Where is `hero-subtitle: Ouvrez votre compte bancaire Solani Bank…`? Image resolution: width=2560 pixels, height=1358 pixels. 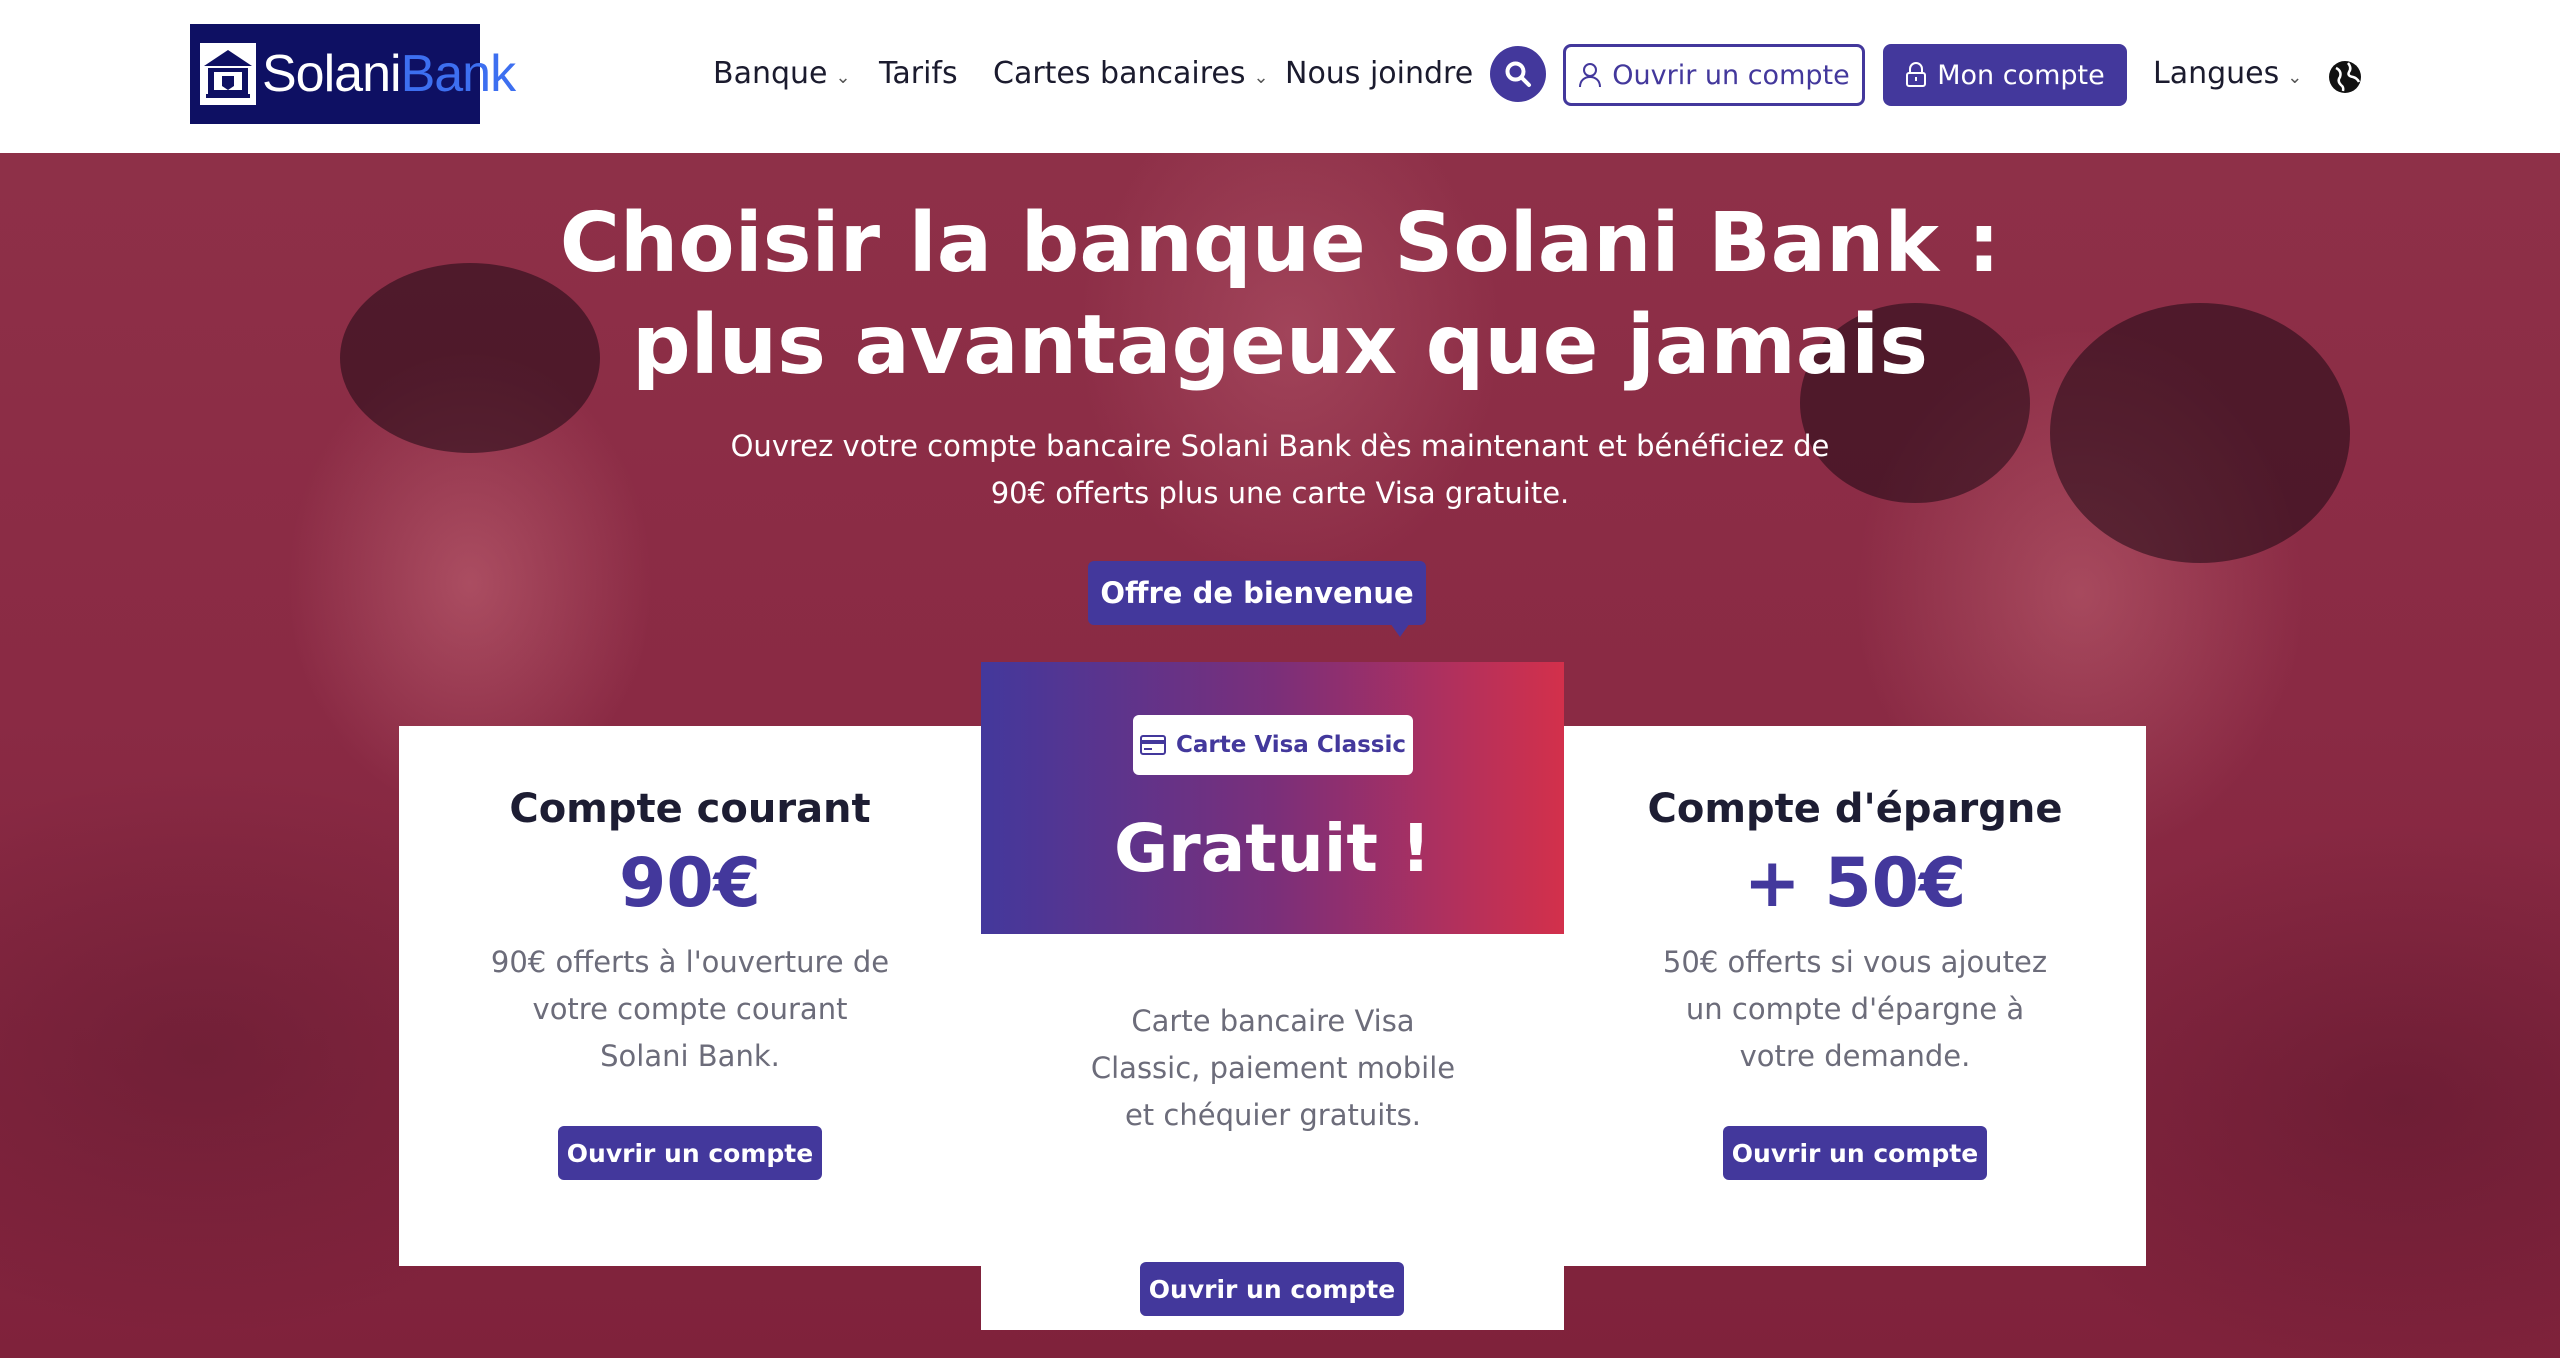 hero-subtitle: Ouvrez votre compte bancaire Solani Bank… is located at coordinates (1280, 469).